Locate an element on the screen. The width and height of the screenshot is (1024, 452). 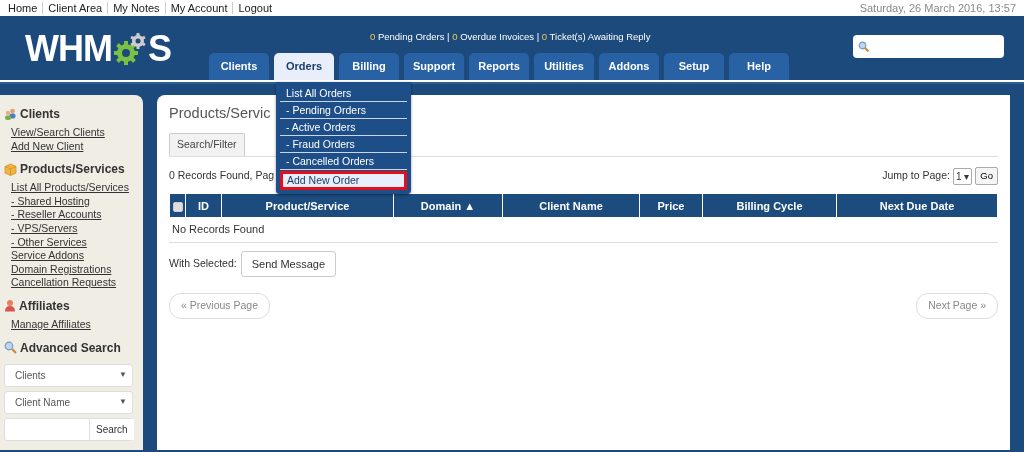
nav-tab: Billing is located at coordinates (369, 66).